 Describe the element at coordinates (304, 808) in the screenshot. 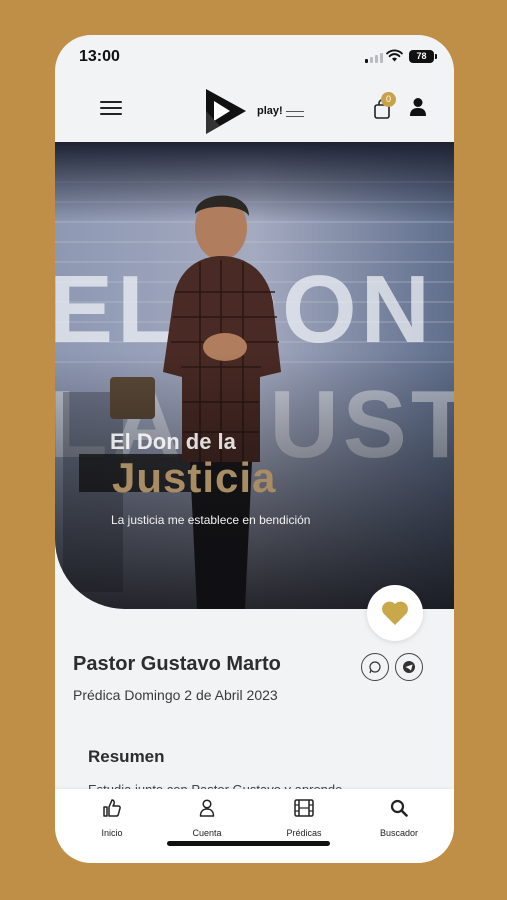

I see `film-icon` at that location.